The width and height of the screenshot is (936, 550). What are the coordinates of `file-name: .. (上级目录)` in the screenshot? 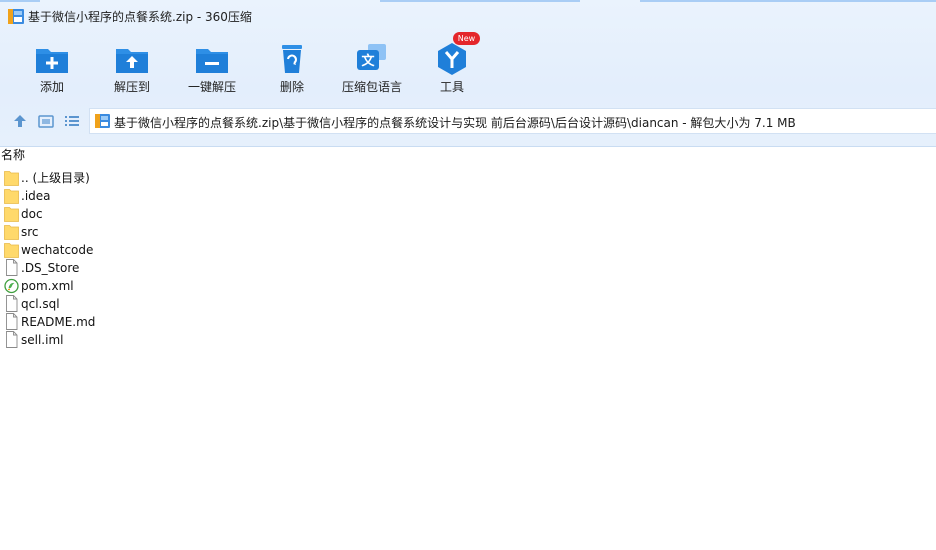 It's located at (55, 178).